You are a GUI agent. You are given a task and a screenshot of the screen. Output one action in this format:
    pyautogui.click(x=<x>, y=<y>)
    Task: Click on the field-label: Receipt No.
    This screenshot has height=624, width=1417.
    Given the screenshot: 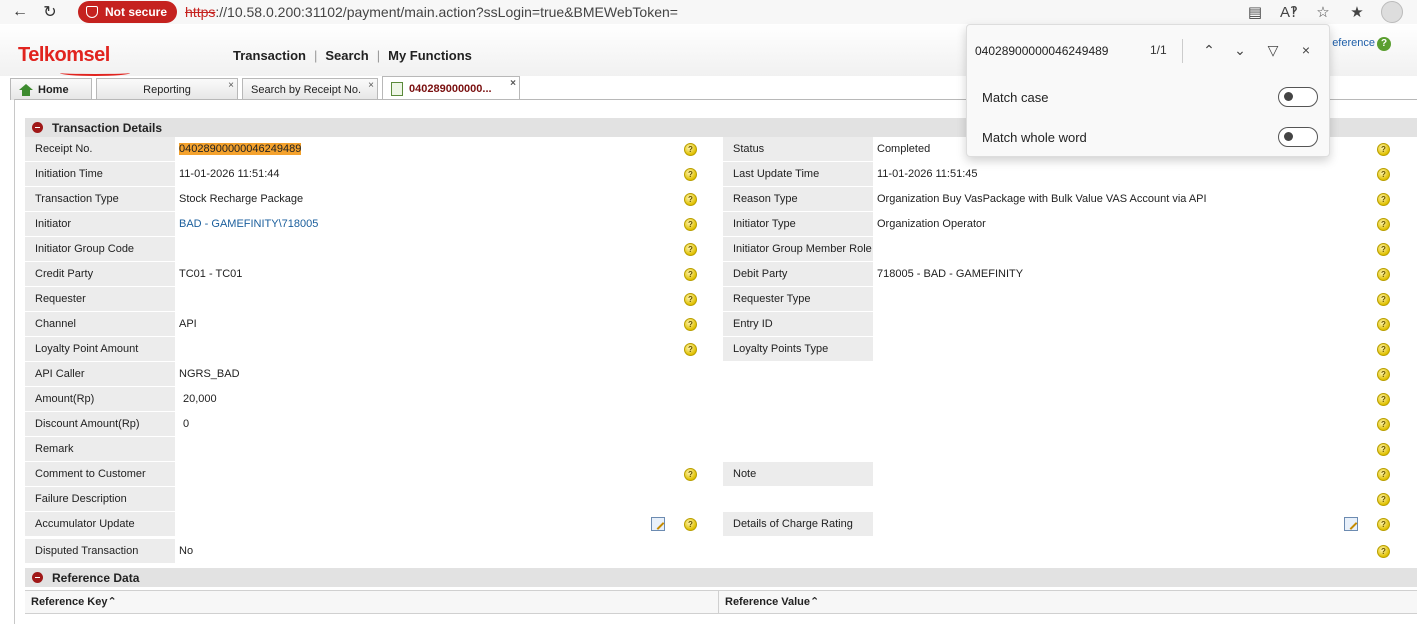 What is the action you would take?
    pyautogui.click(x=100, y=149)
    